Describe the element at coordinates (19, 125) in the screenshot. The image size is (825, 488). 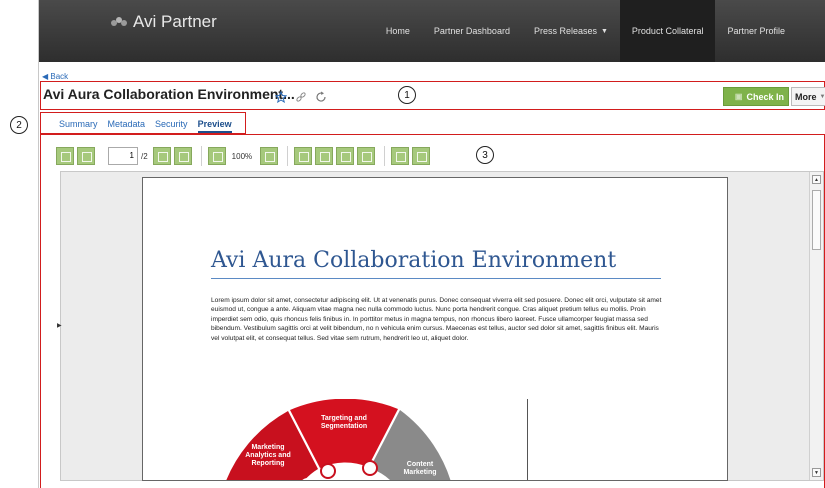
I see `callout-2: 2` at that location.